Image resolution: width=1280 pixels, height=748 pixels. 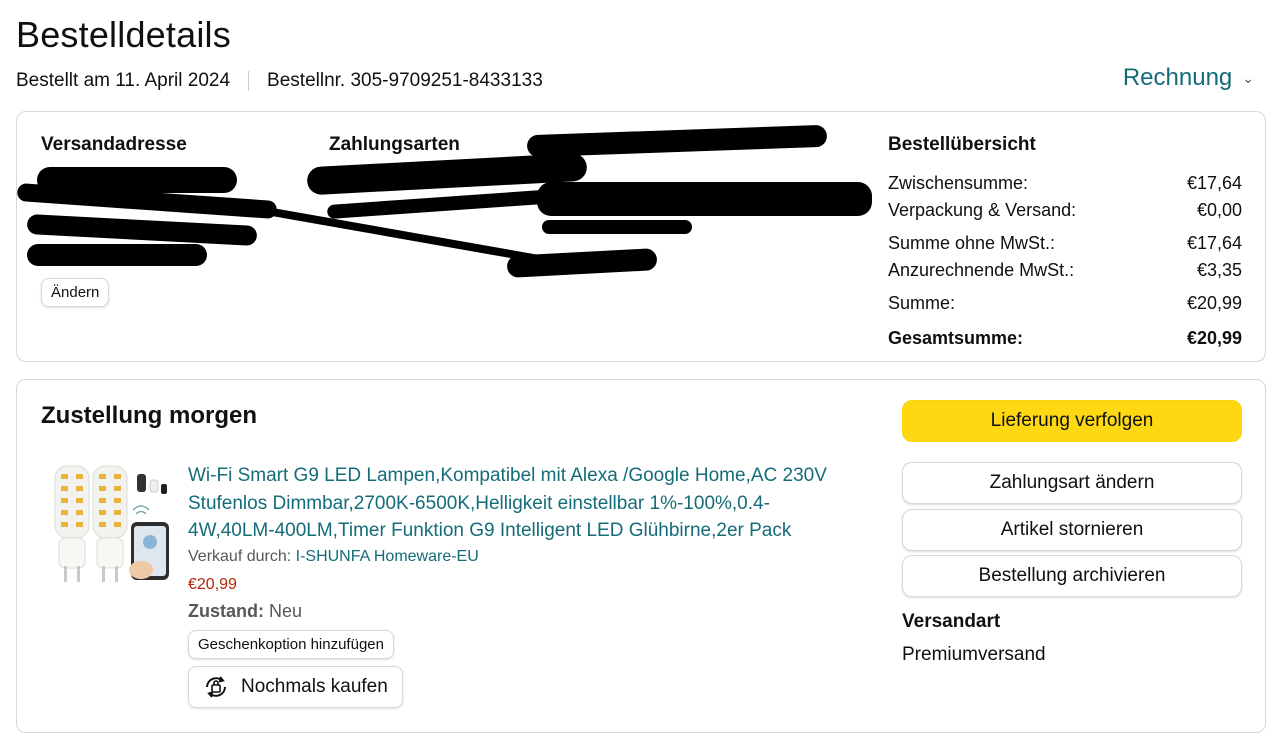 What do you see at coordinates (962, 144) in the screenshot?
I see `order-summary-title: Bestellübersicht` at bounding box center [962, 144].